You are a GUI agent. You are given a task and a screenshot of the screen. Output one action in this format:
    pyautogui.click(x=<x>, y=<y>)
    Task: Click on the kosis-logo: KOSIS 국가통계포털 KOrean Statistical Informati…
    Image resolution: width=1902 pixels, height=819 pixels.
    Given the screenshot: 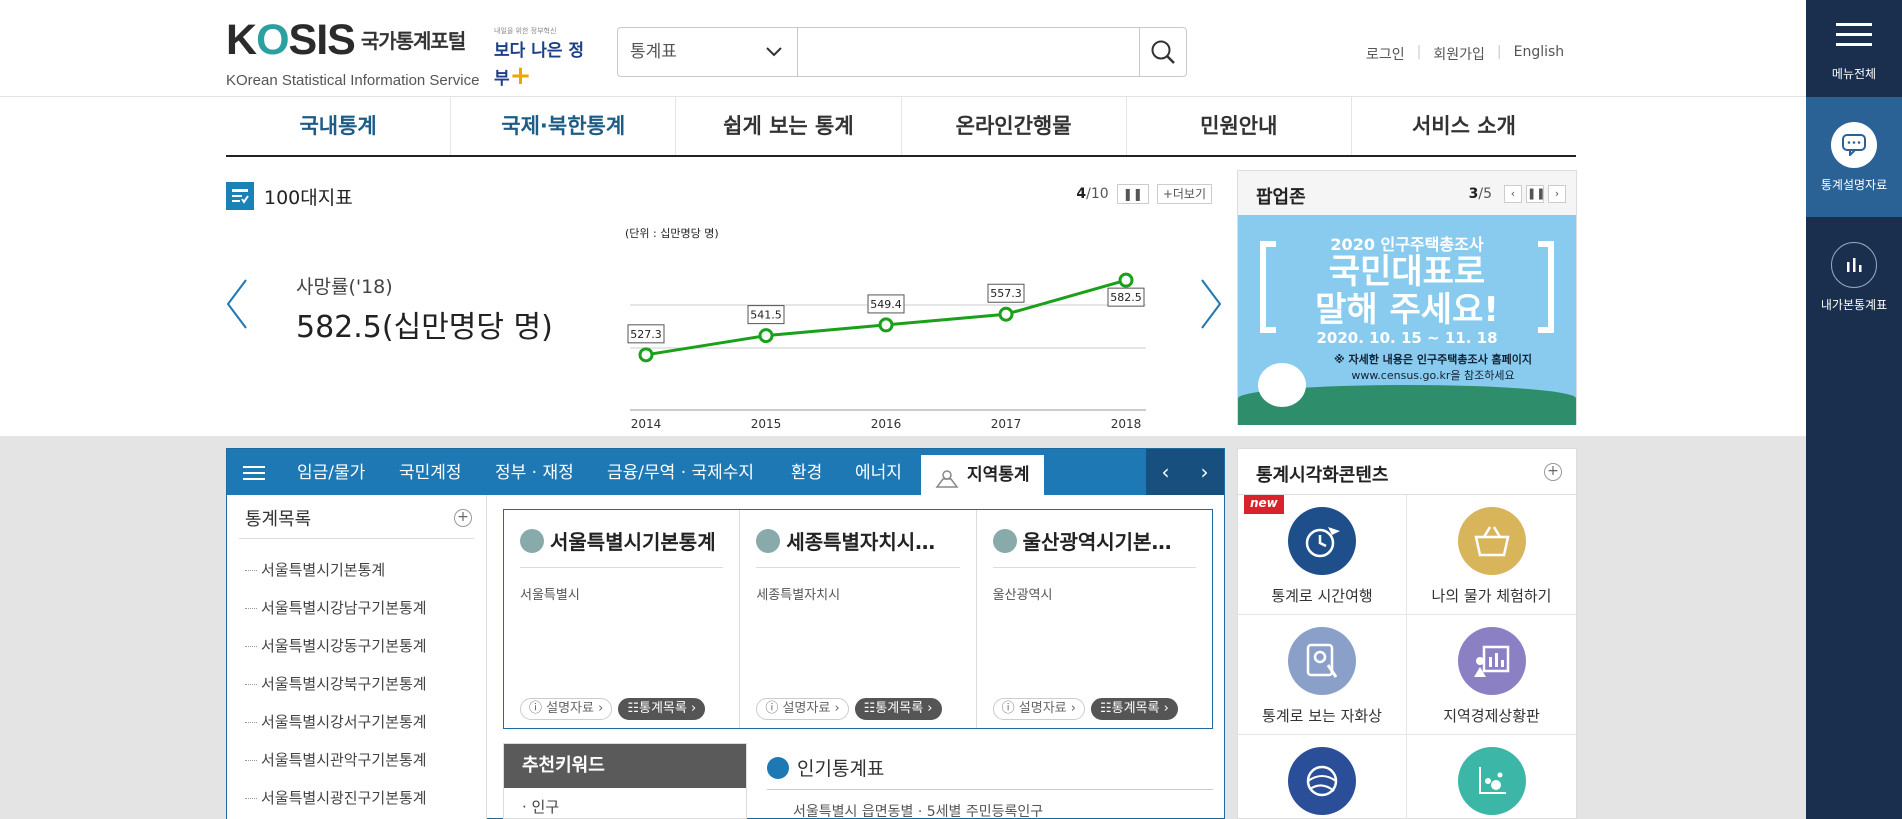 What is the action you would take?
    pyautogui.click(x=361, y=52)
    